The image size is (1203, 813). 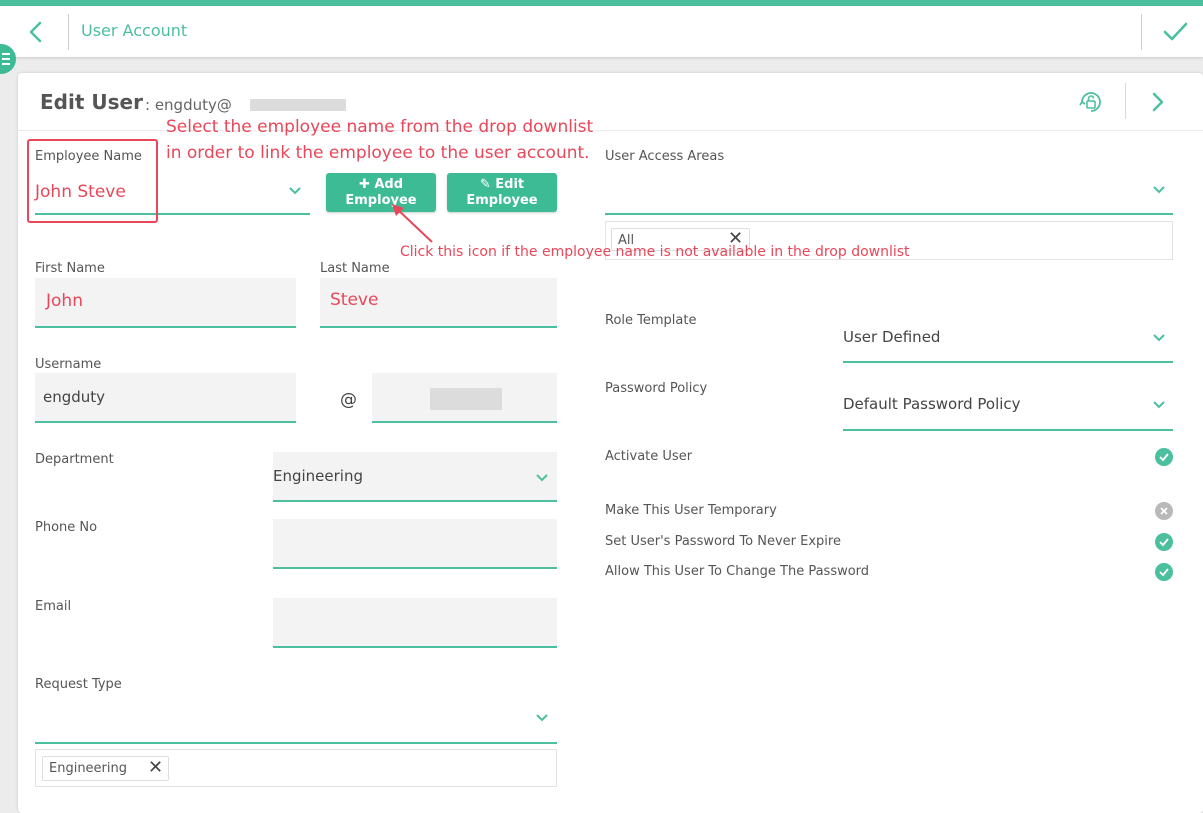 I want to click on temporary-user-toggle, so click(x=1164, y=511).